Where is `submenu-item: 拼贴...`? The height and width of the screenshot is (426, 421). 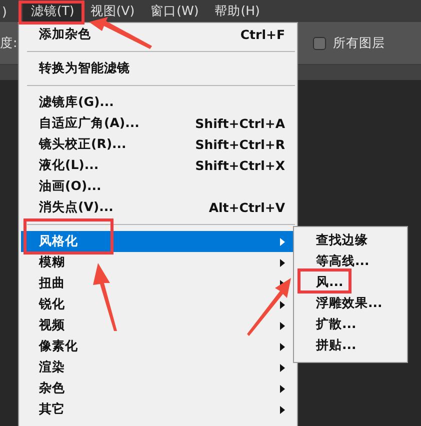 submenu-item: 拼贴... is located at coordinates (350, 345).